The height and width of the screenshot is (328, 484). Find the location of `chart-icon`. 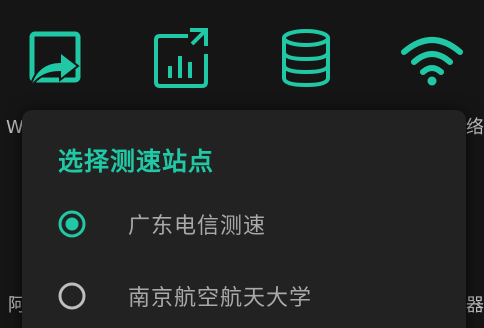

chart-icon is located at coordinates (181, 58).